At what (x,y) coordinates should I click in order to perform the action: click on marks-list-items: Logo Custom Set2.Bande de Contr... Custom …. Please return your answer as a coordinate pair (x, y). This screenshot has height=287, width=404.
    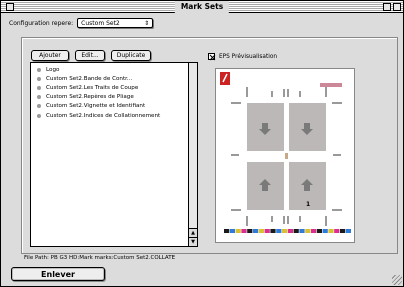
    Looking at the image, I should click on (108, 92).